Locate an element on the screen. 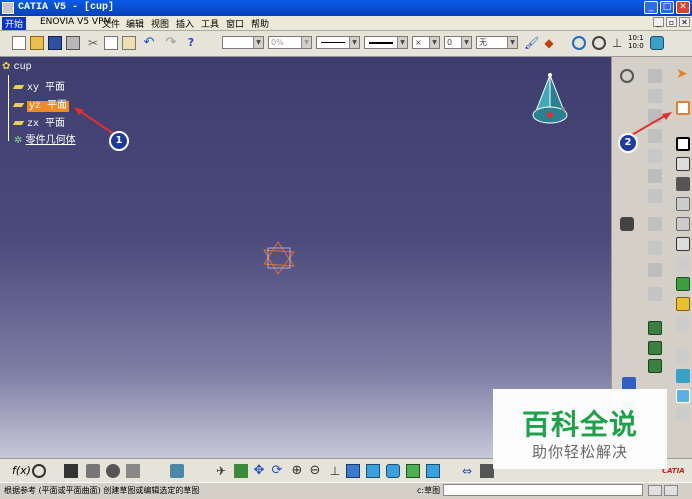  save-icon is located at coordinates (55, 43).